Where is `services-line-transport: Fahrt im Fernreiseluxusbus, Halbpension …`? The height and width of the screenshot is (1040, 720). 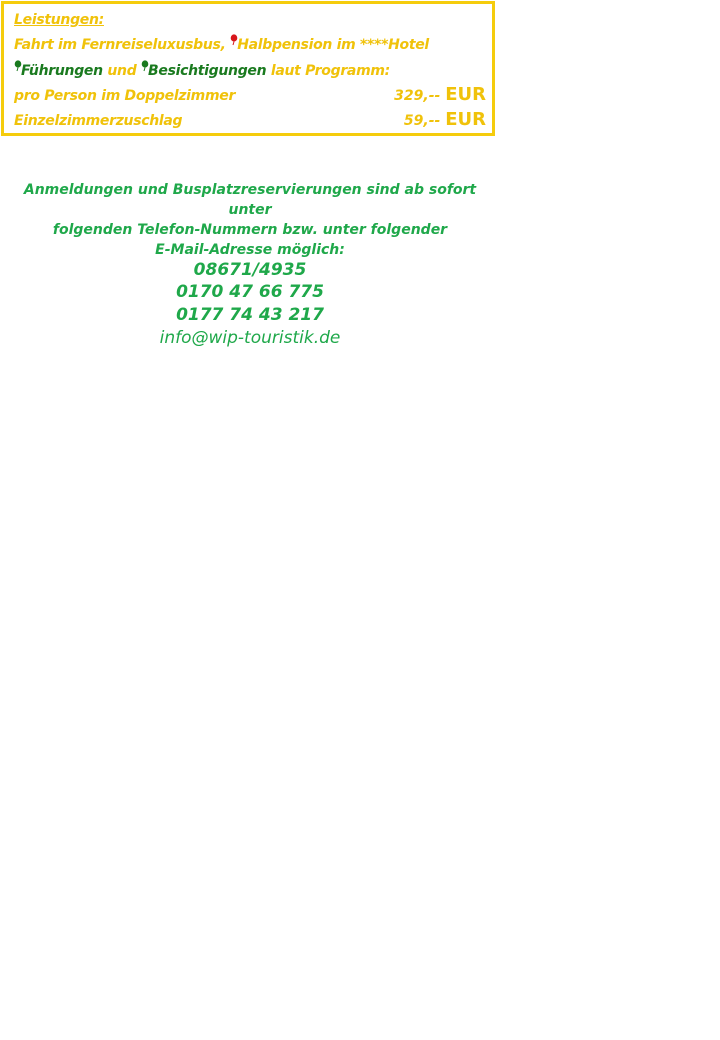 services-line-transport: Fahrt im Fernreiseluxusbus, Halbpension … is located at coordinates (221, 43).